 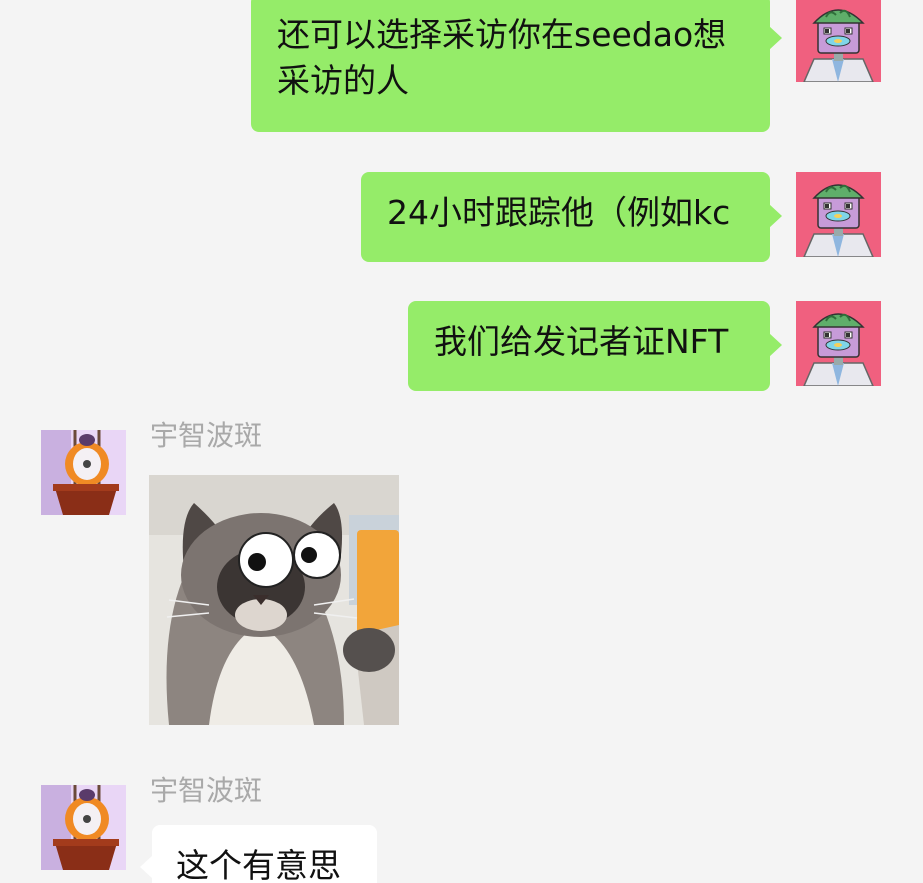 What do you see at coordinates (502, 57) in the screenshot?
I see `message-text: 还可以选择采访你在seedao想采访的人` at bounding box center [502, 57].